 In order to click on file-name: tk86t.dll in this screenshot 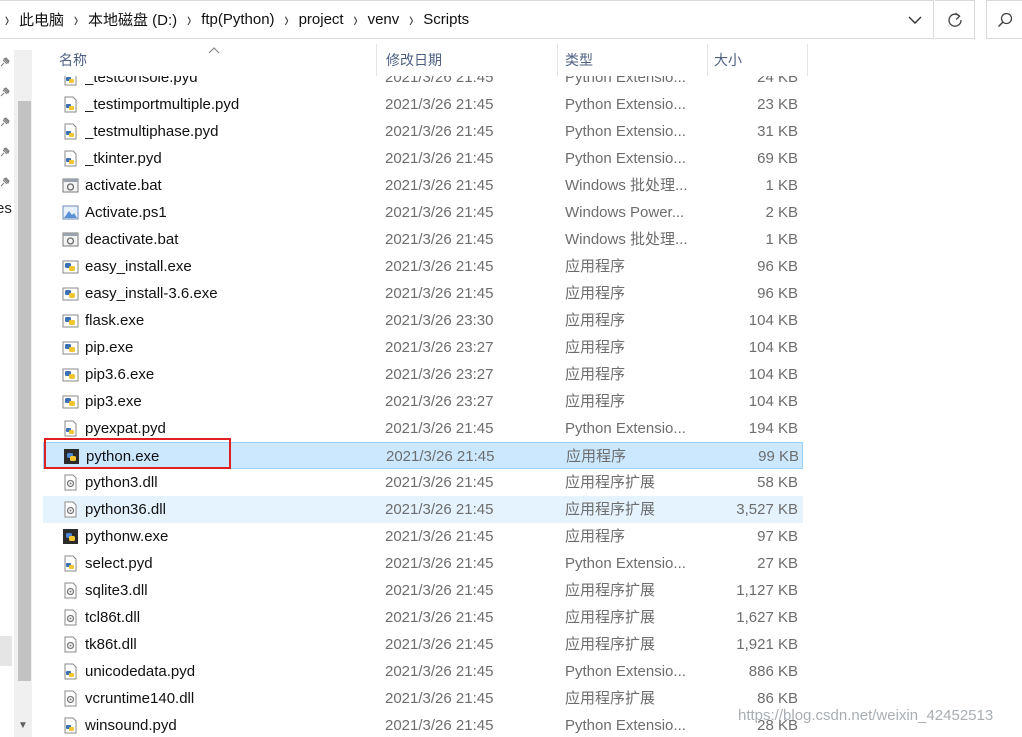, I will do `click(111, 644)`.